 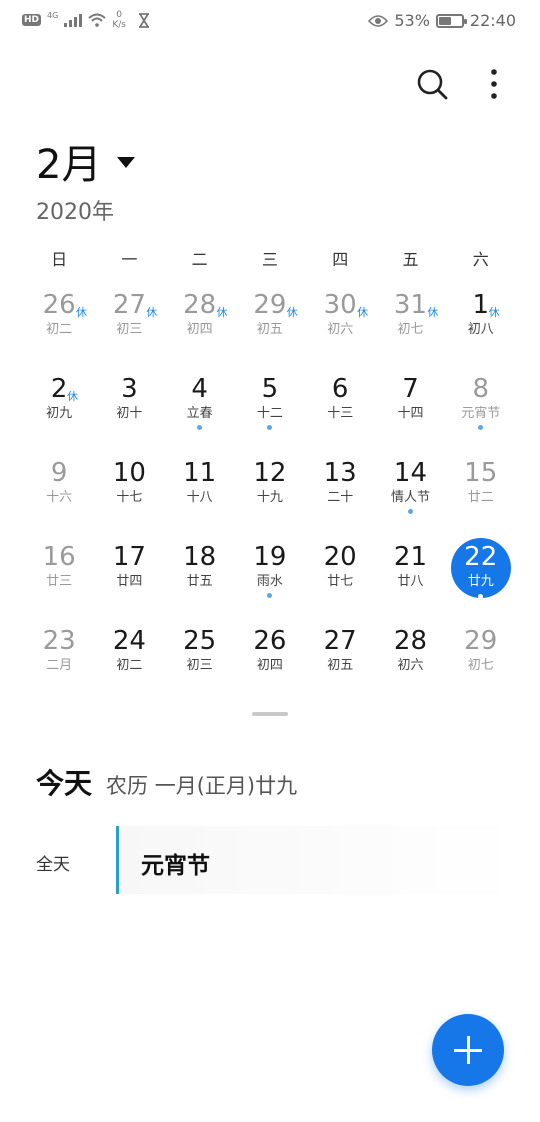 I want to click on calendar-day: 26 休初二, so click(x=59, y=326).